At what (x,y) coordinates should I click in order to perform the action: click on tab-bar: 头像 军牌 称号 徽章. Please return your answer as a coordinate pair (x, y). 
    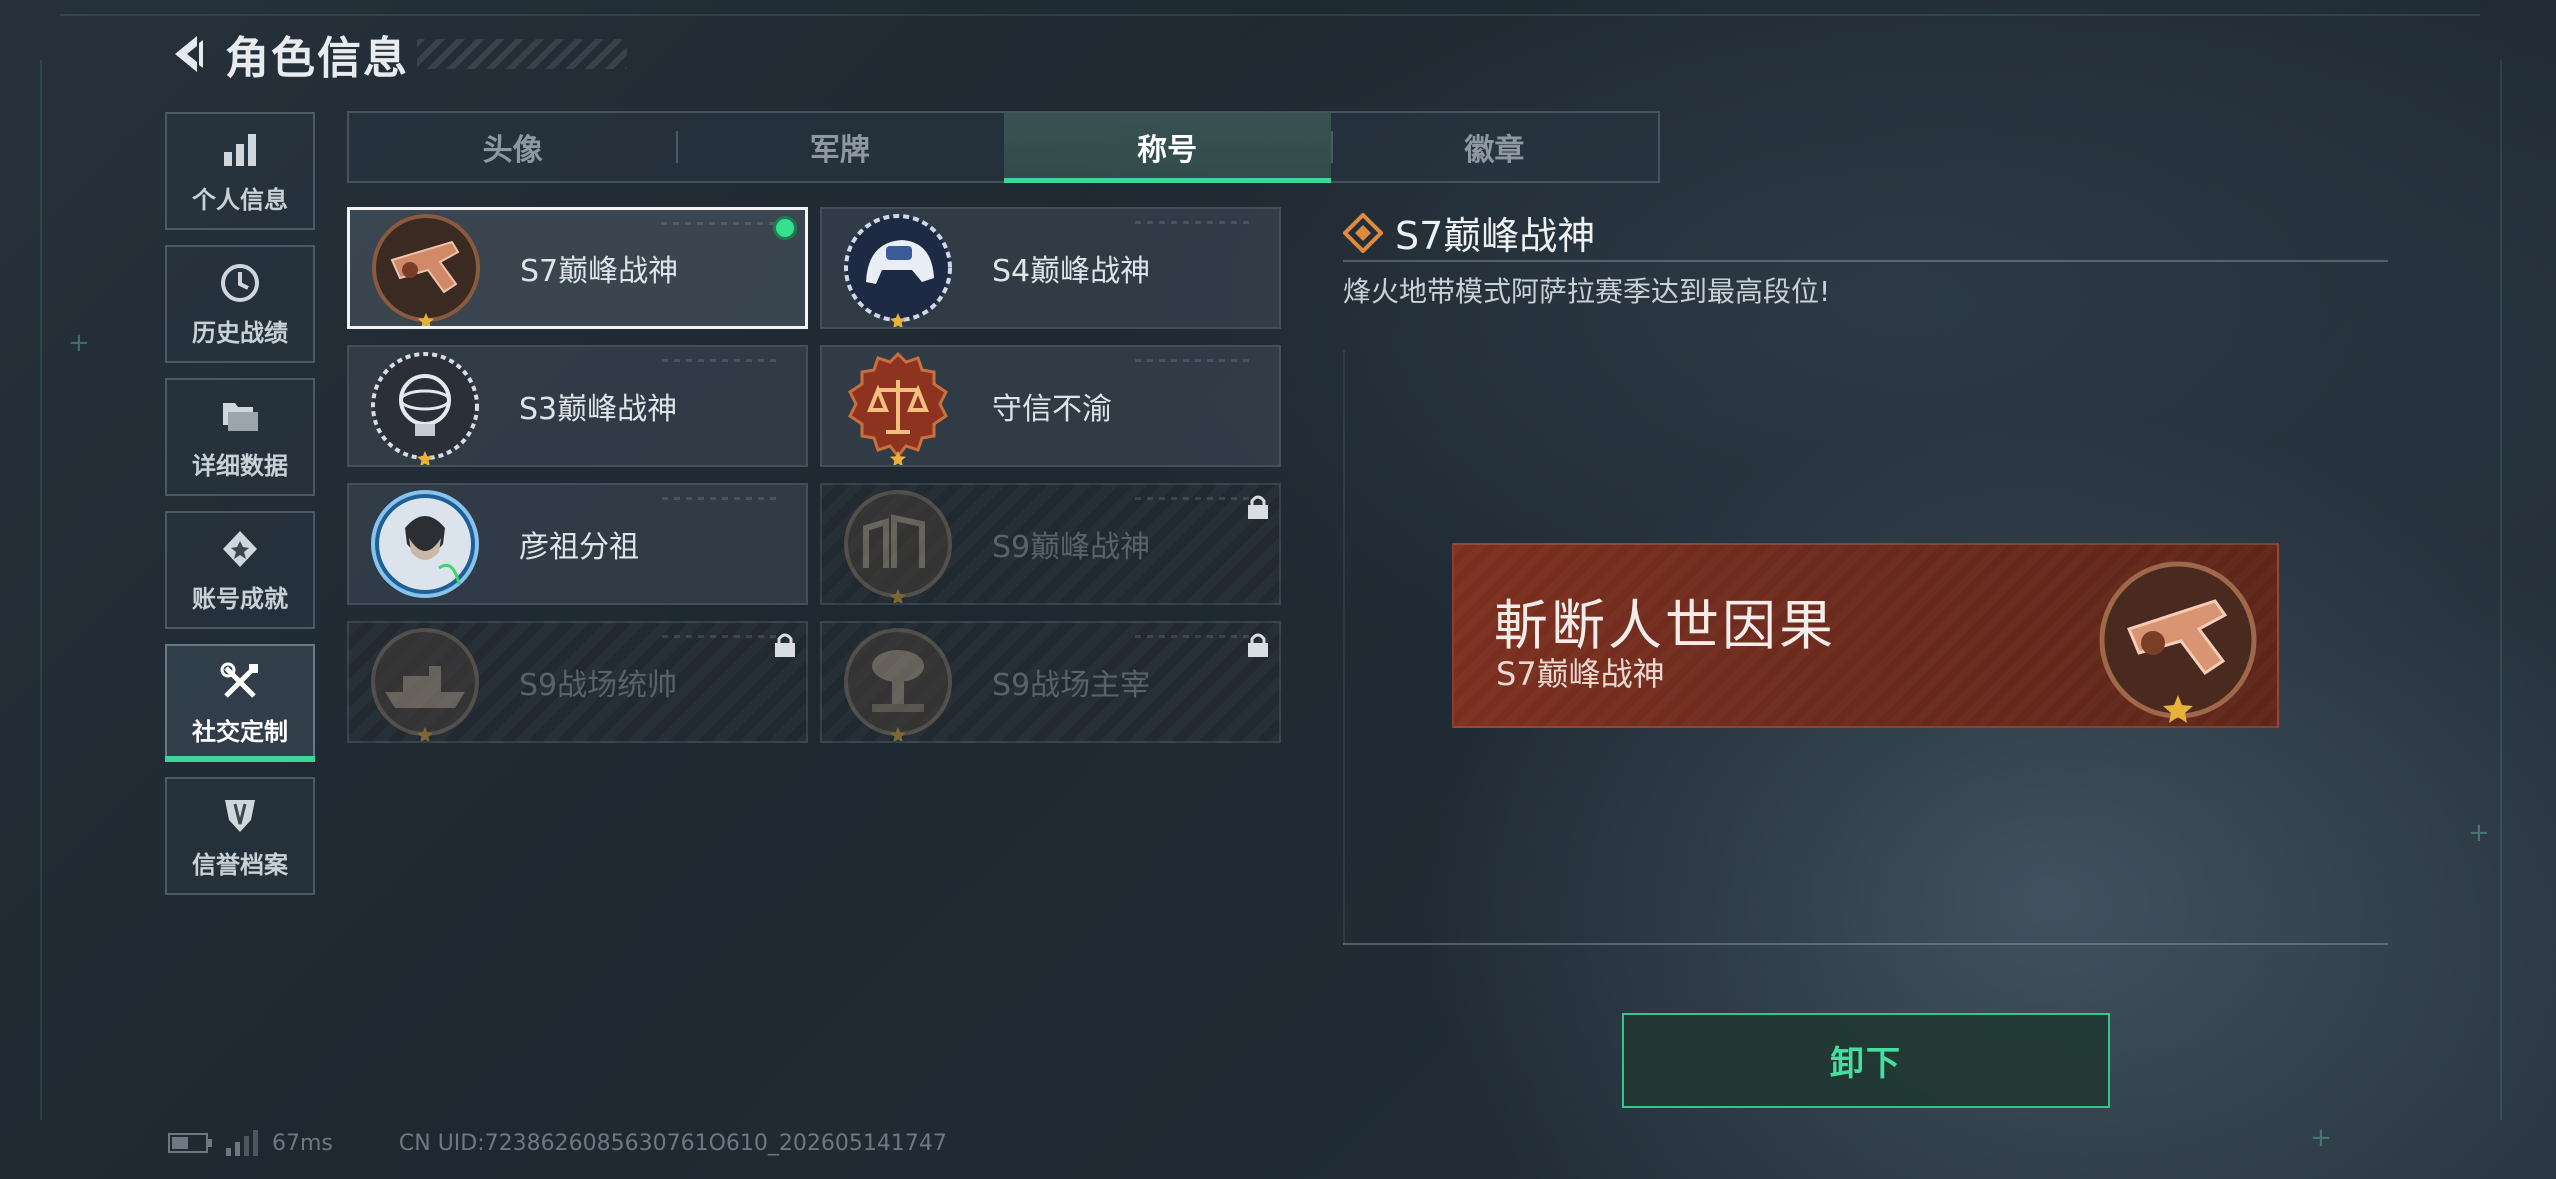
    Looking at the image, I should click on (1003, 147).